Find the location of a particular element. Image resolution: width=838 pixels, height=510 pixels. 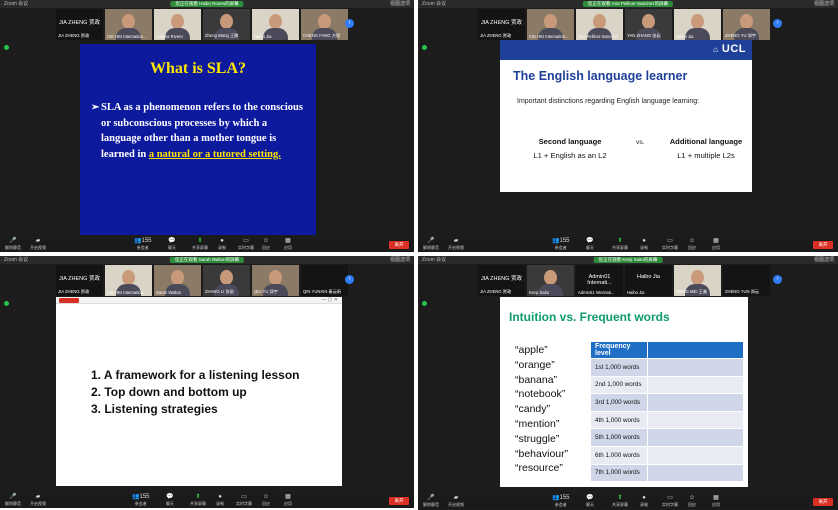

participant-tile: QIN YUNXIN 秦云昕 is located at coordinates (324, 280).